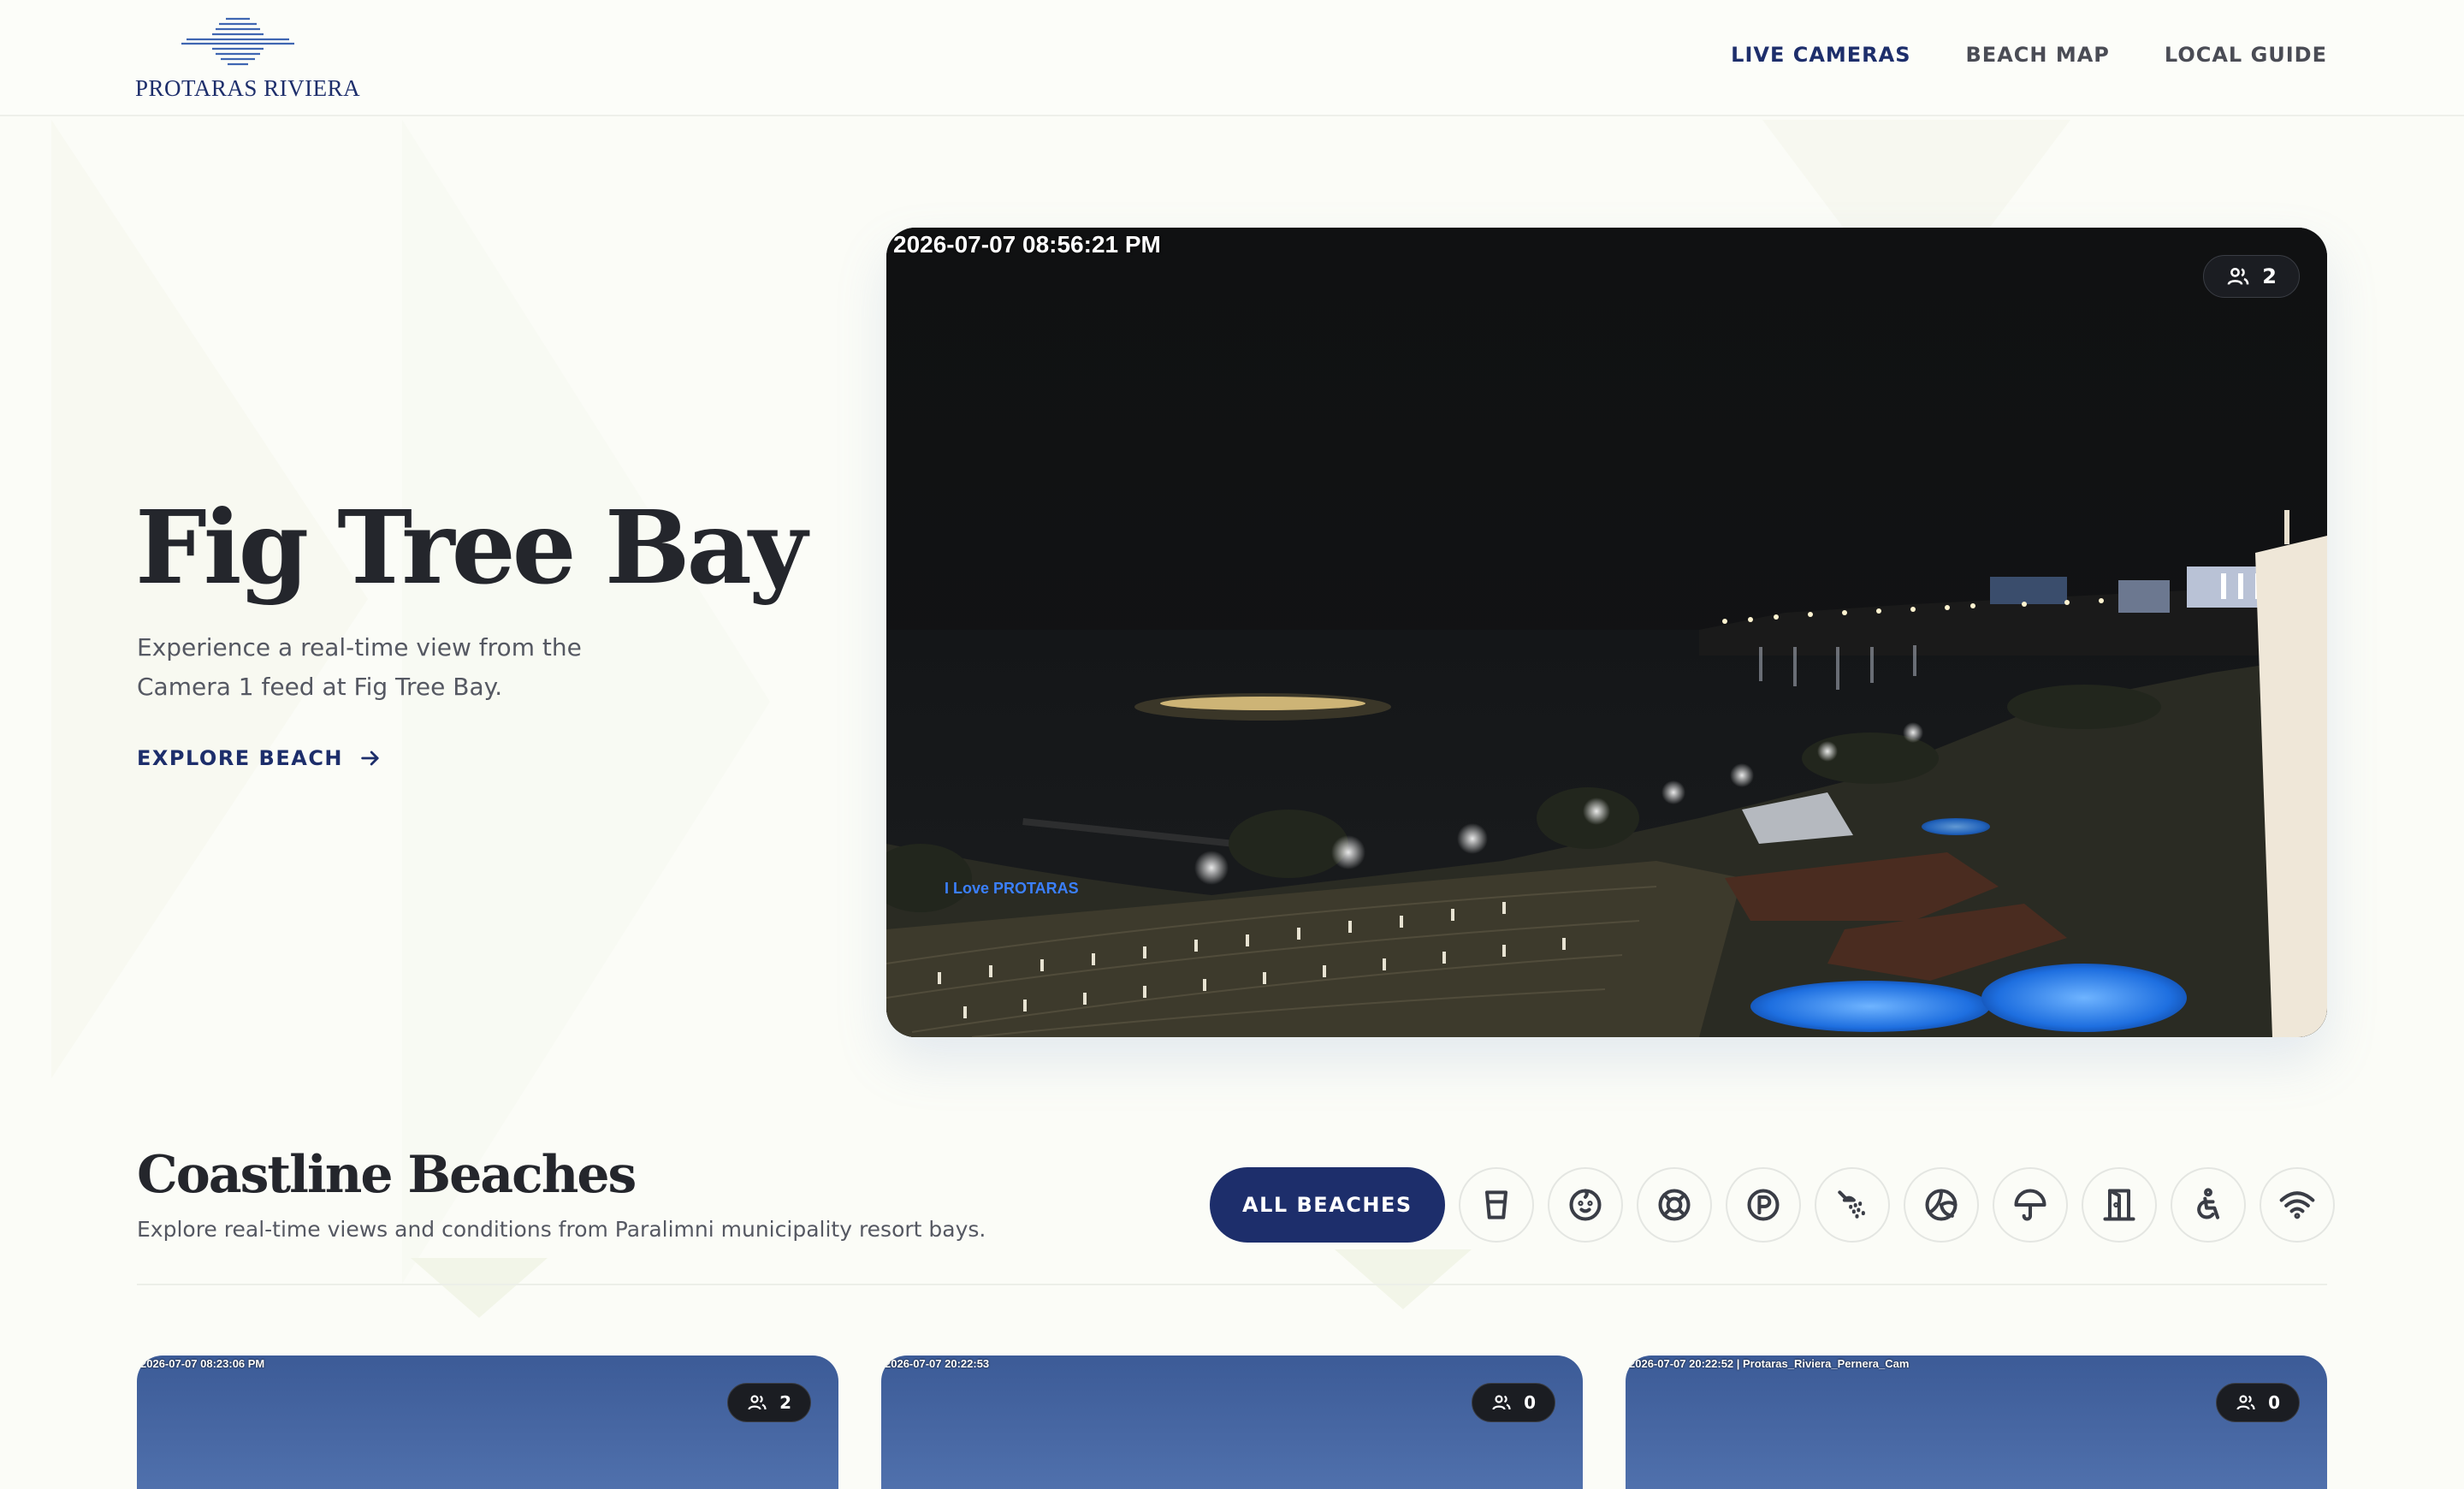  Describe the element at coordinates (1232, 1285) in the screenshot. I see `section-divider` at that location.